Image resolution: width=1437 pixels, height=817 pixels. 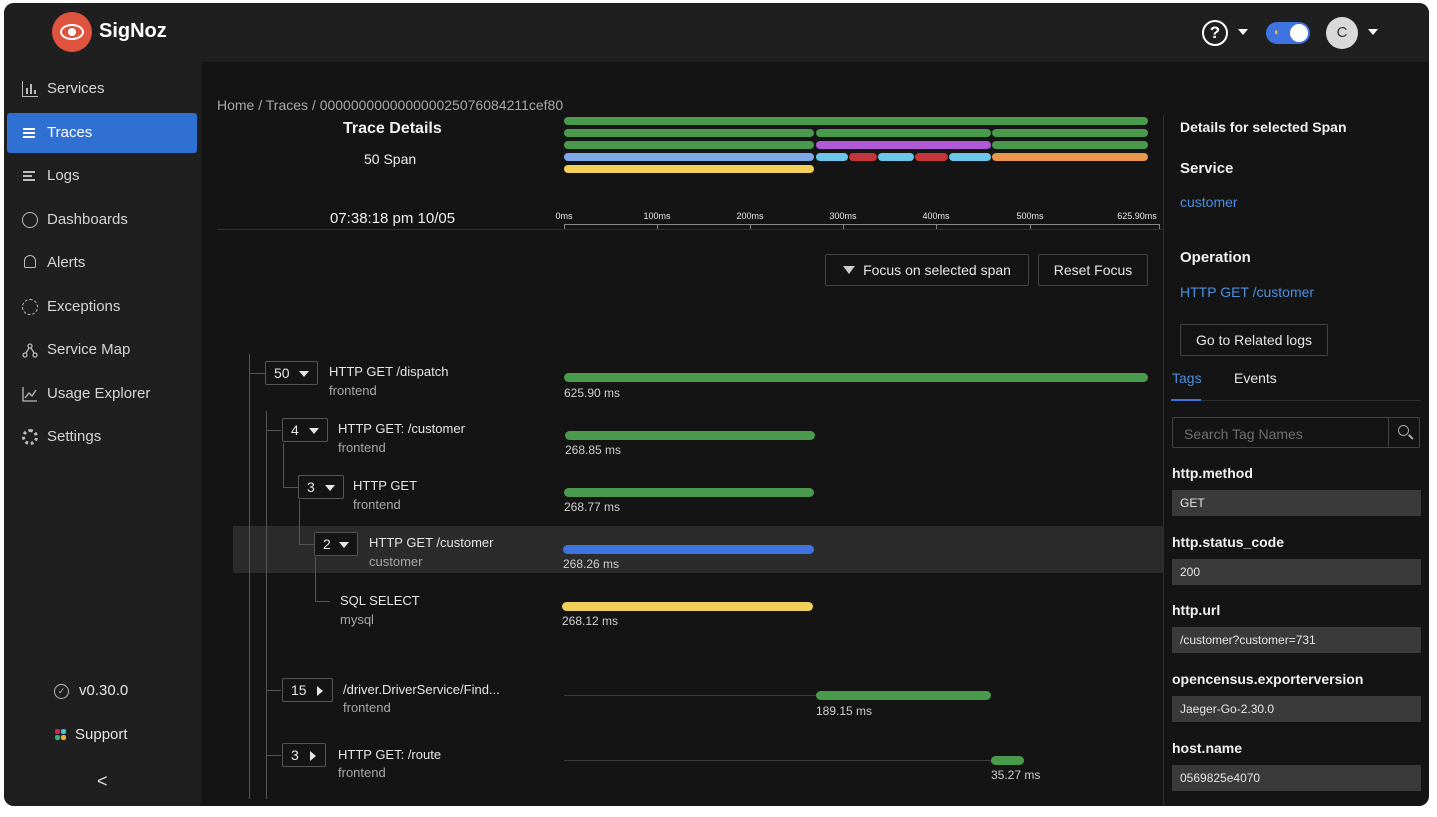 What do you see at coordinates (927, 270) in the screenshot?
I see `focus-span-button: Focus on selected span` at bounding box center [927, 270].